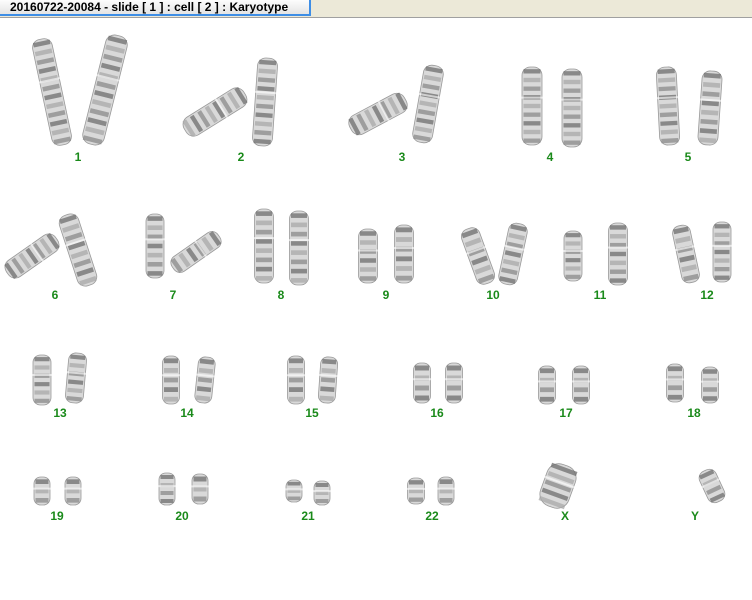 This screenshot has height=600, width=752. I want to click on chromosome-label-14: 14, so click(187, 413).